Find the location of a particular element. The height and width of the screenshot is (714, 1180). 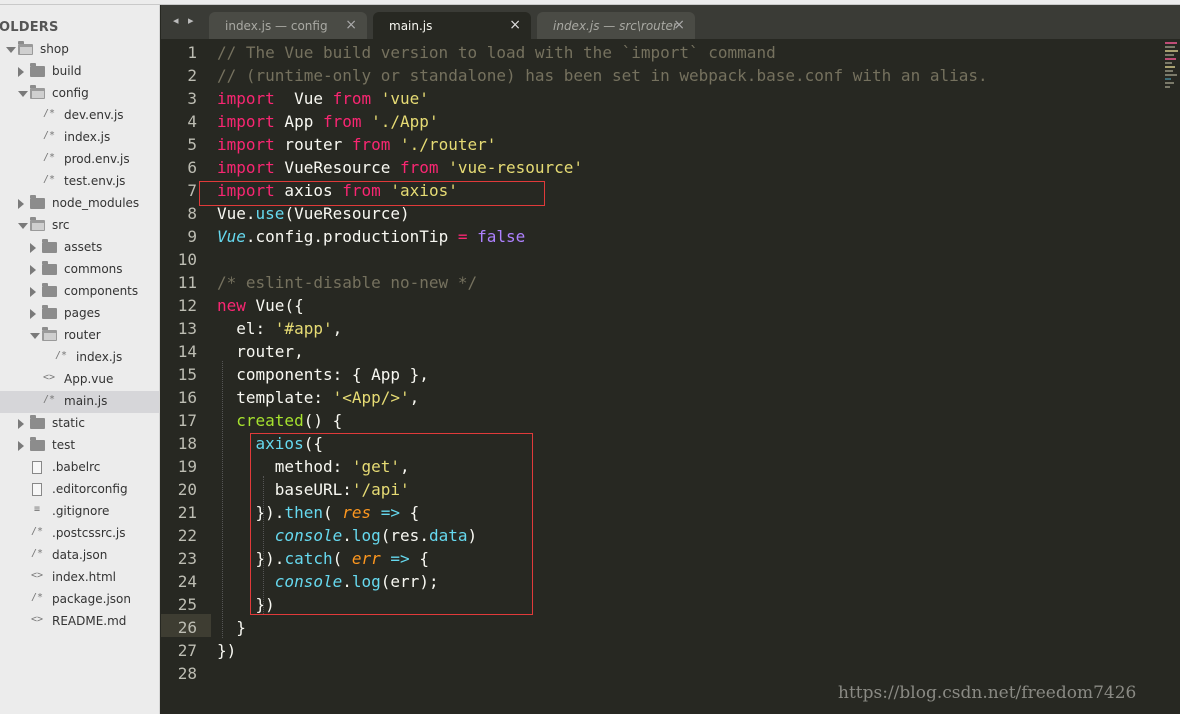

sidebar-item-gitignore: ≡ .gitignore is located at coordinates (79, 512).